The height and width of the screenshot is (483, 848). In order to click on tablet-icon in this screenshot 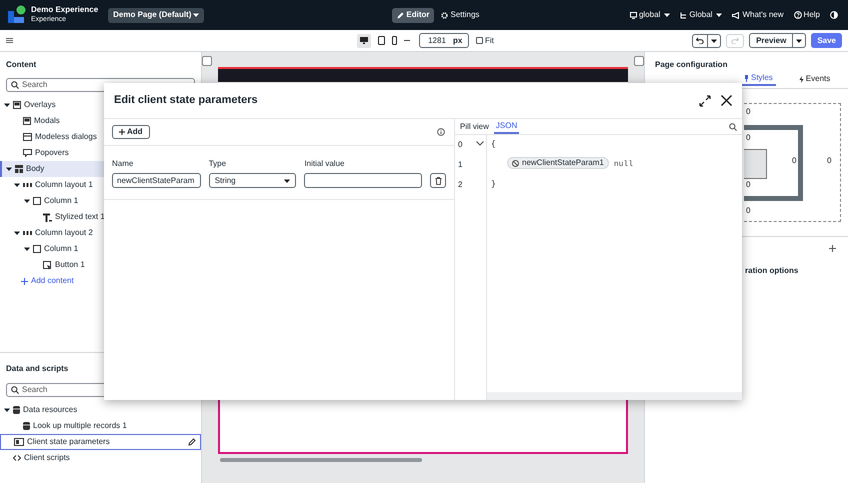, I will do `click(381, 40)`.